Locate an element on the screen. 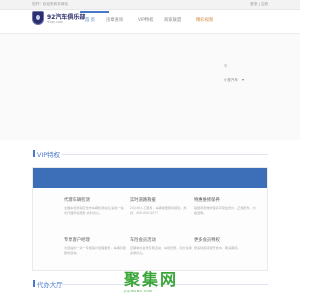  vip-cell-more: 更多会员特权 更多特权持续开放中，敬请期待。 is located at coordinates (226, 244).